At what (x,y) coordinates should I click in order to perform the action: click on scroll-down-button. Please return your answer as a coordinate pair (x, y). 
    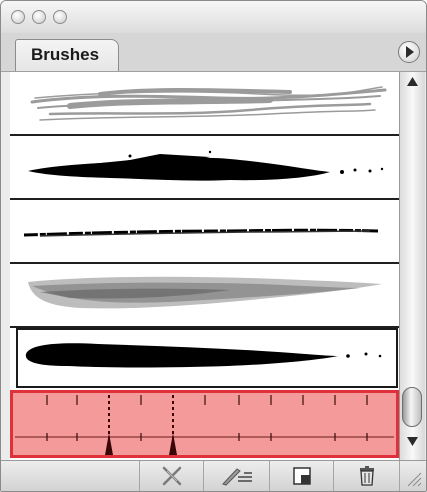
    Looking at the image, I should click on (412, 442).